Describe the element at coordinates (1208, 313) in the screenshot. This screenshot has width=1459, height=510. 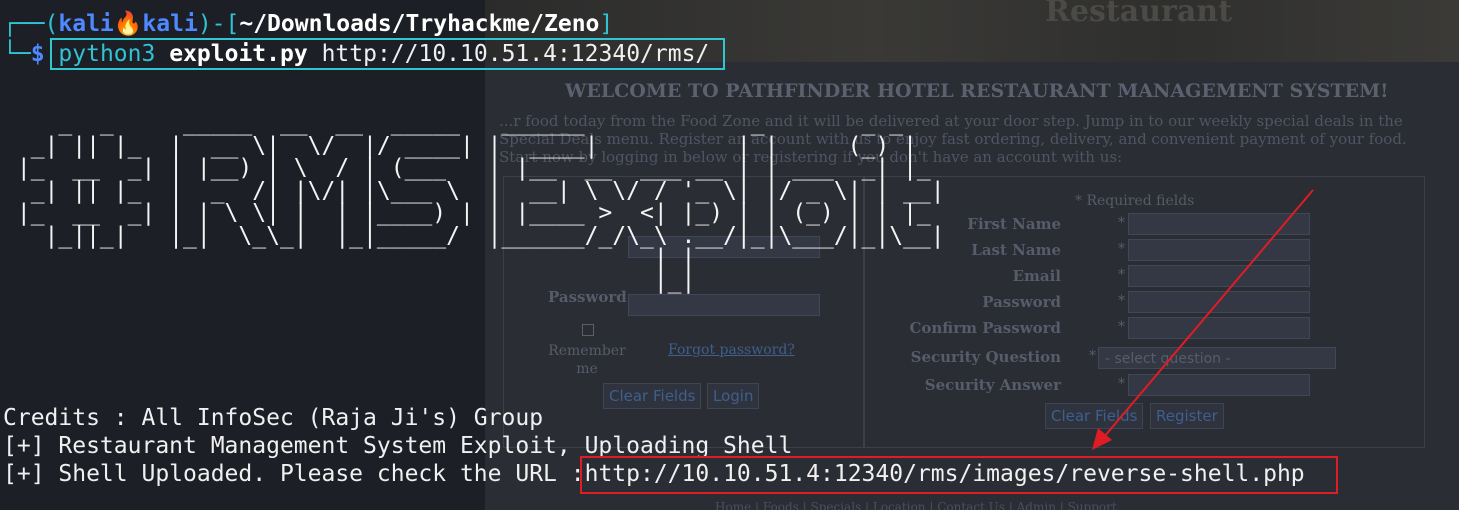
I see `arrow-shaft` at that location.